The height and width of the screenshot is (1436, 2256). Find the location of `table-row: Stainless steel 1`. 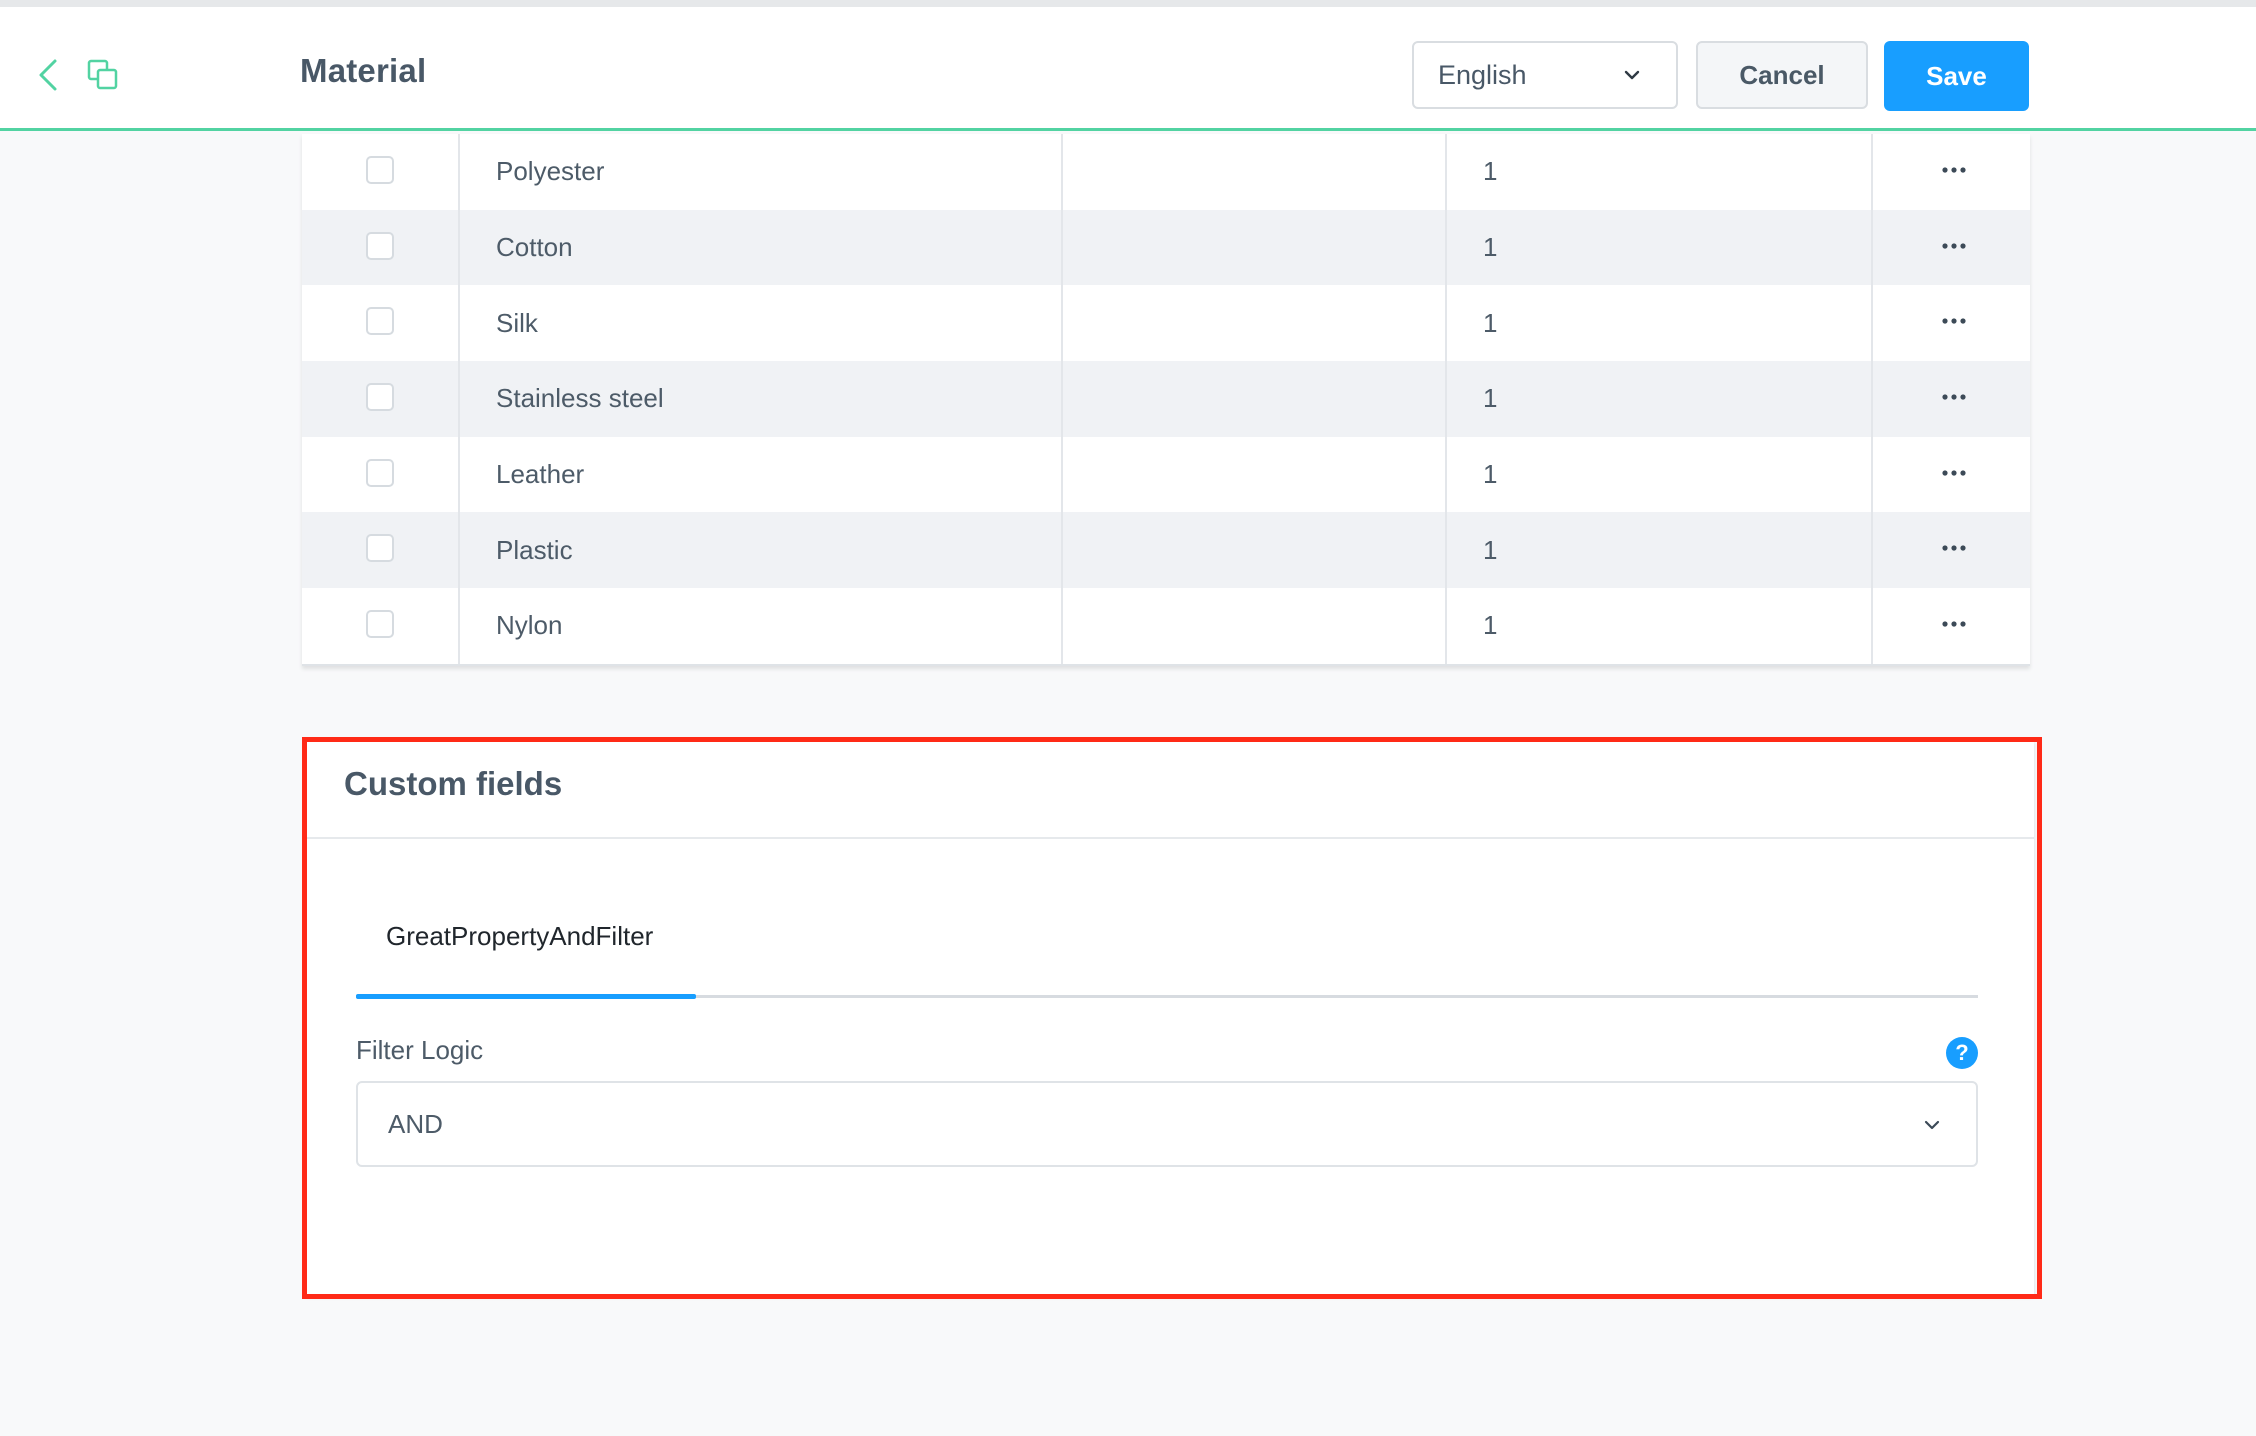

table-row: Stainless steel 1 is located at coordinates (1166, 399).